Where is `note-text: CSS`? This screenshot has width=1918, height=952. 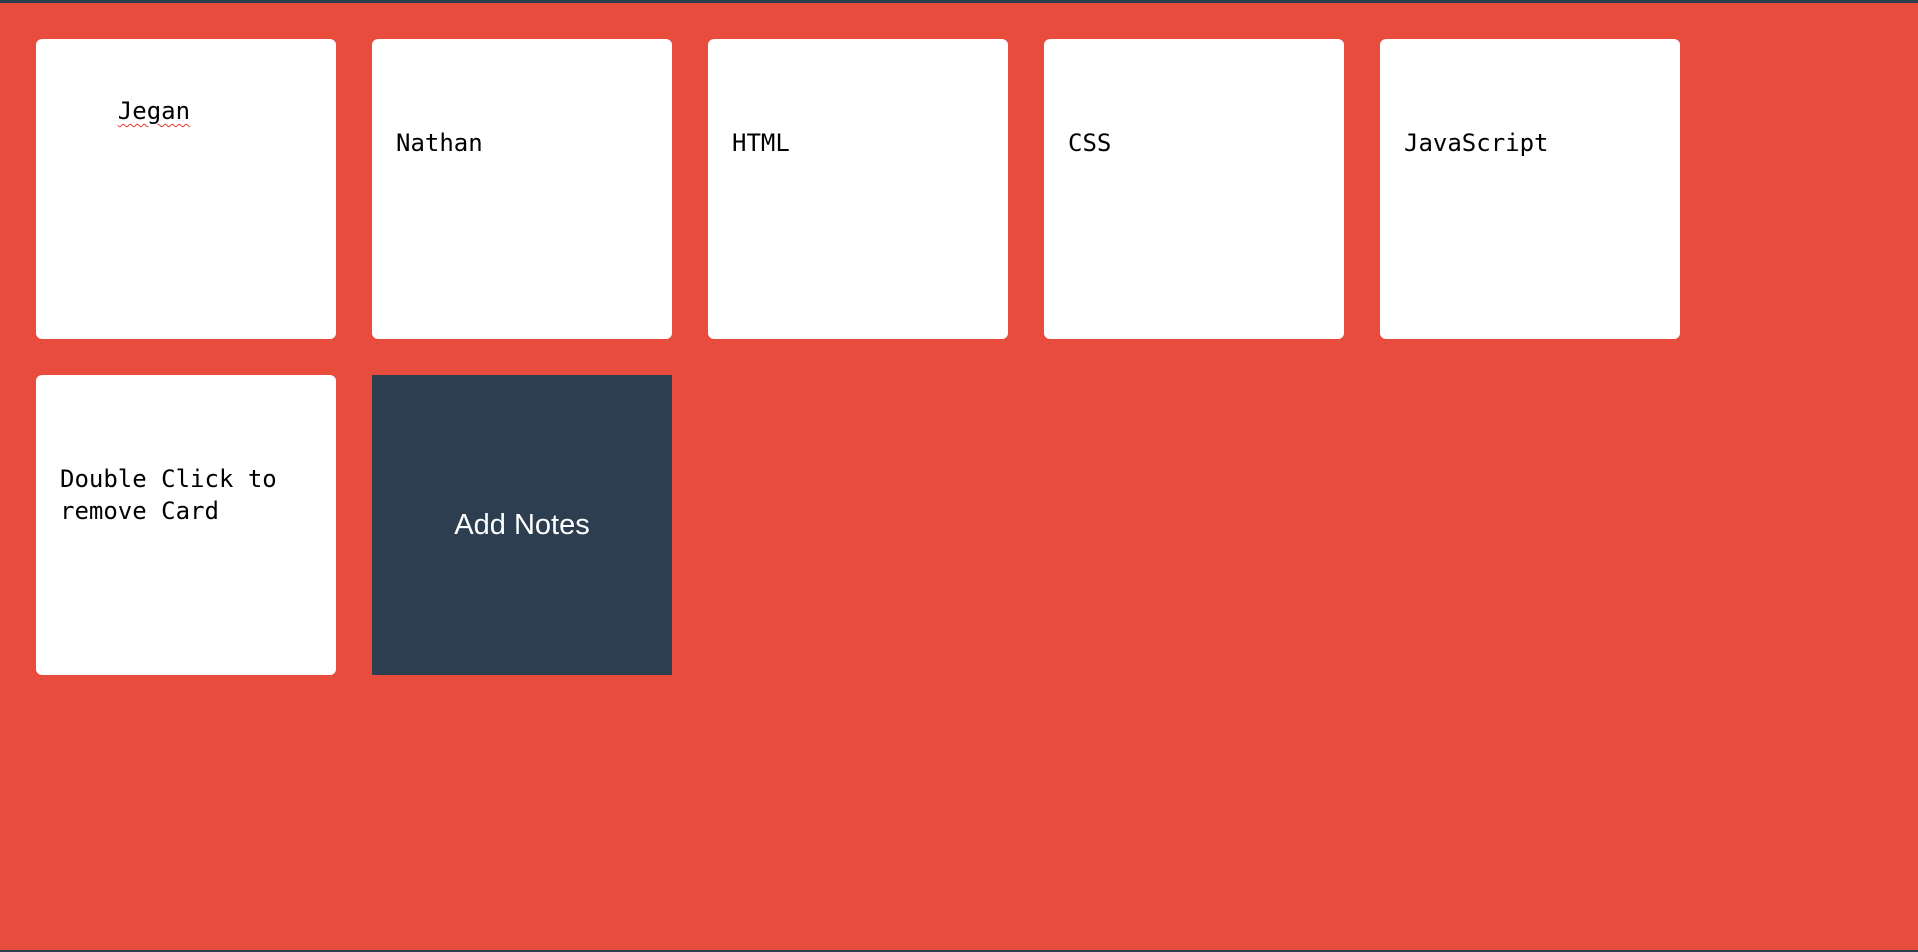 note-text: CSS is located at coordinates (1194, 143).